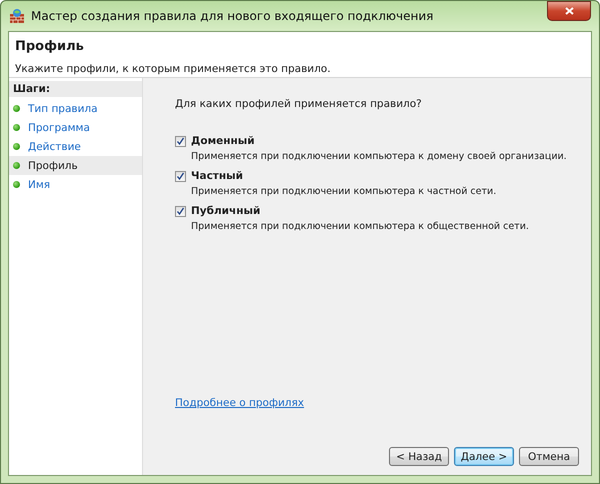  I want to click on steps-heading: Шаги:, so click(75, 89).